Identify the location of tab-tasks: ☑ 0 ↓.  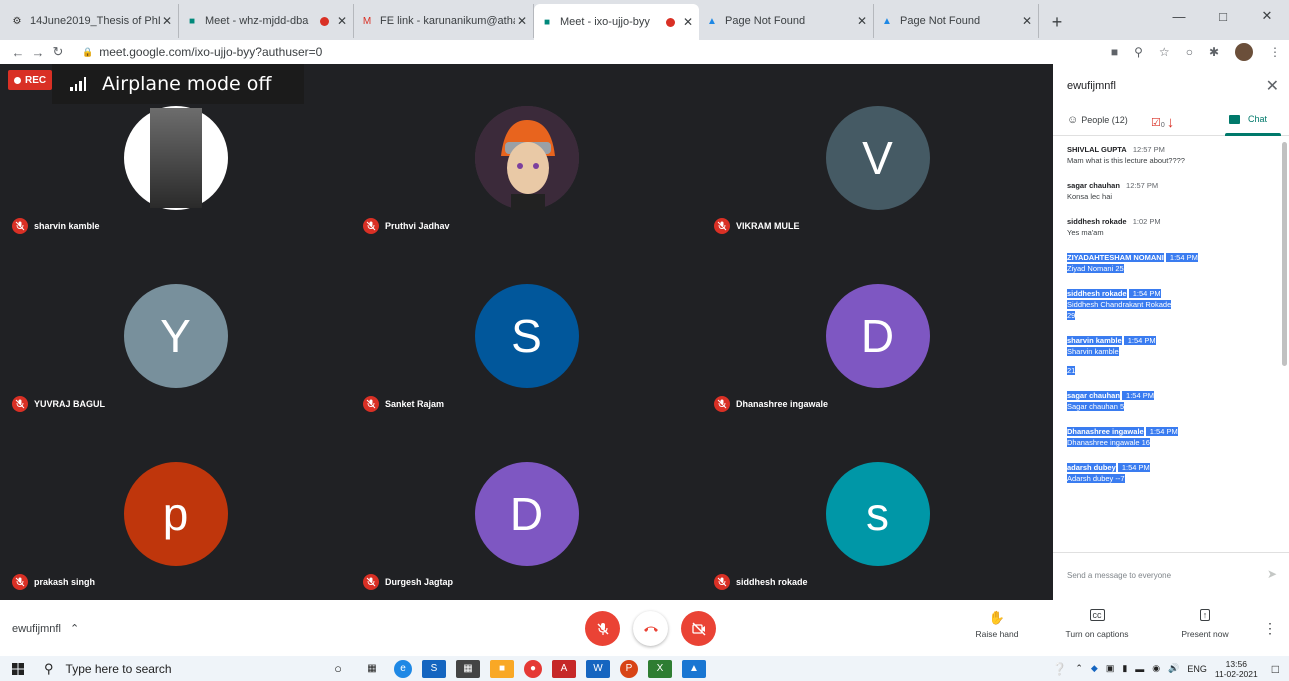
(1162, 122).